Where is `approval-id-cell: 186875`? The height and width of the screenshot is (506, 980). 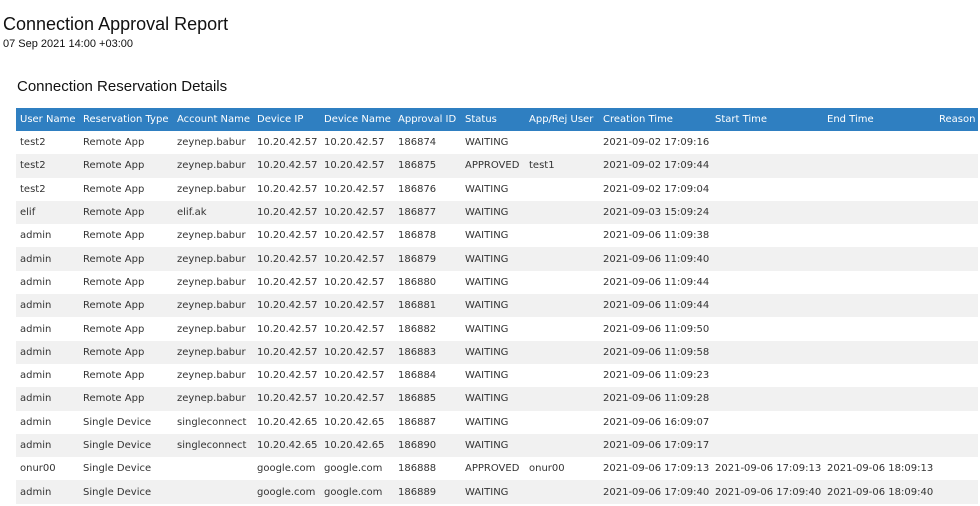
approval-id-cell: 186875 is located at coordinates (427, 166).